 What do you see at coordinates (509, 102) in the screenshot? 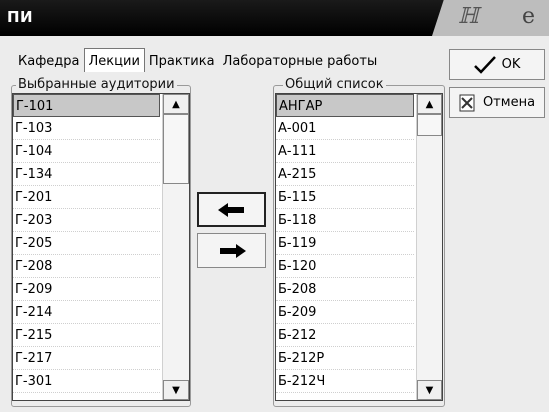
I see `cancel-button-label: Отмена` at bounding box center [509, 102].